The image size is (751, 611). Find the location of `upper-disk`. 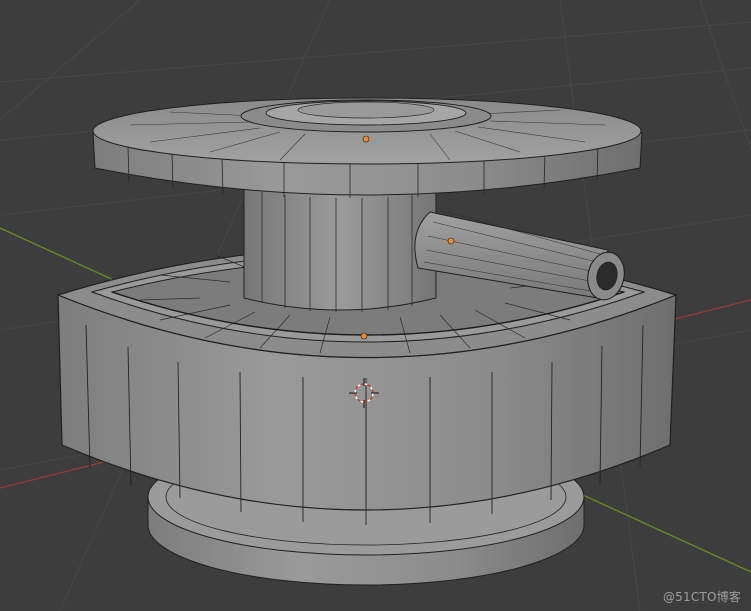

upper-disk is located at coordinates (367, 147).